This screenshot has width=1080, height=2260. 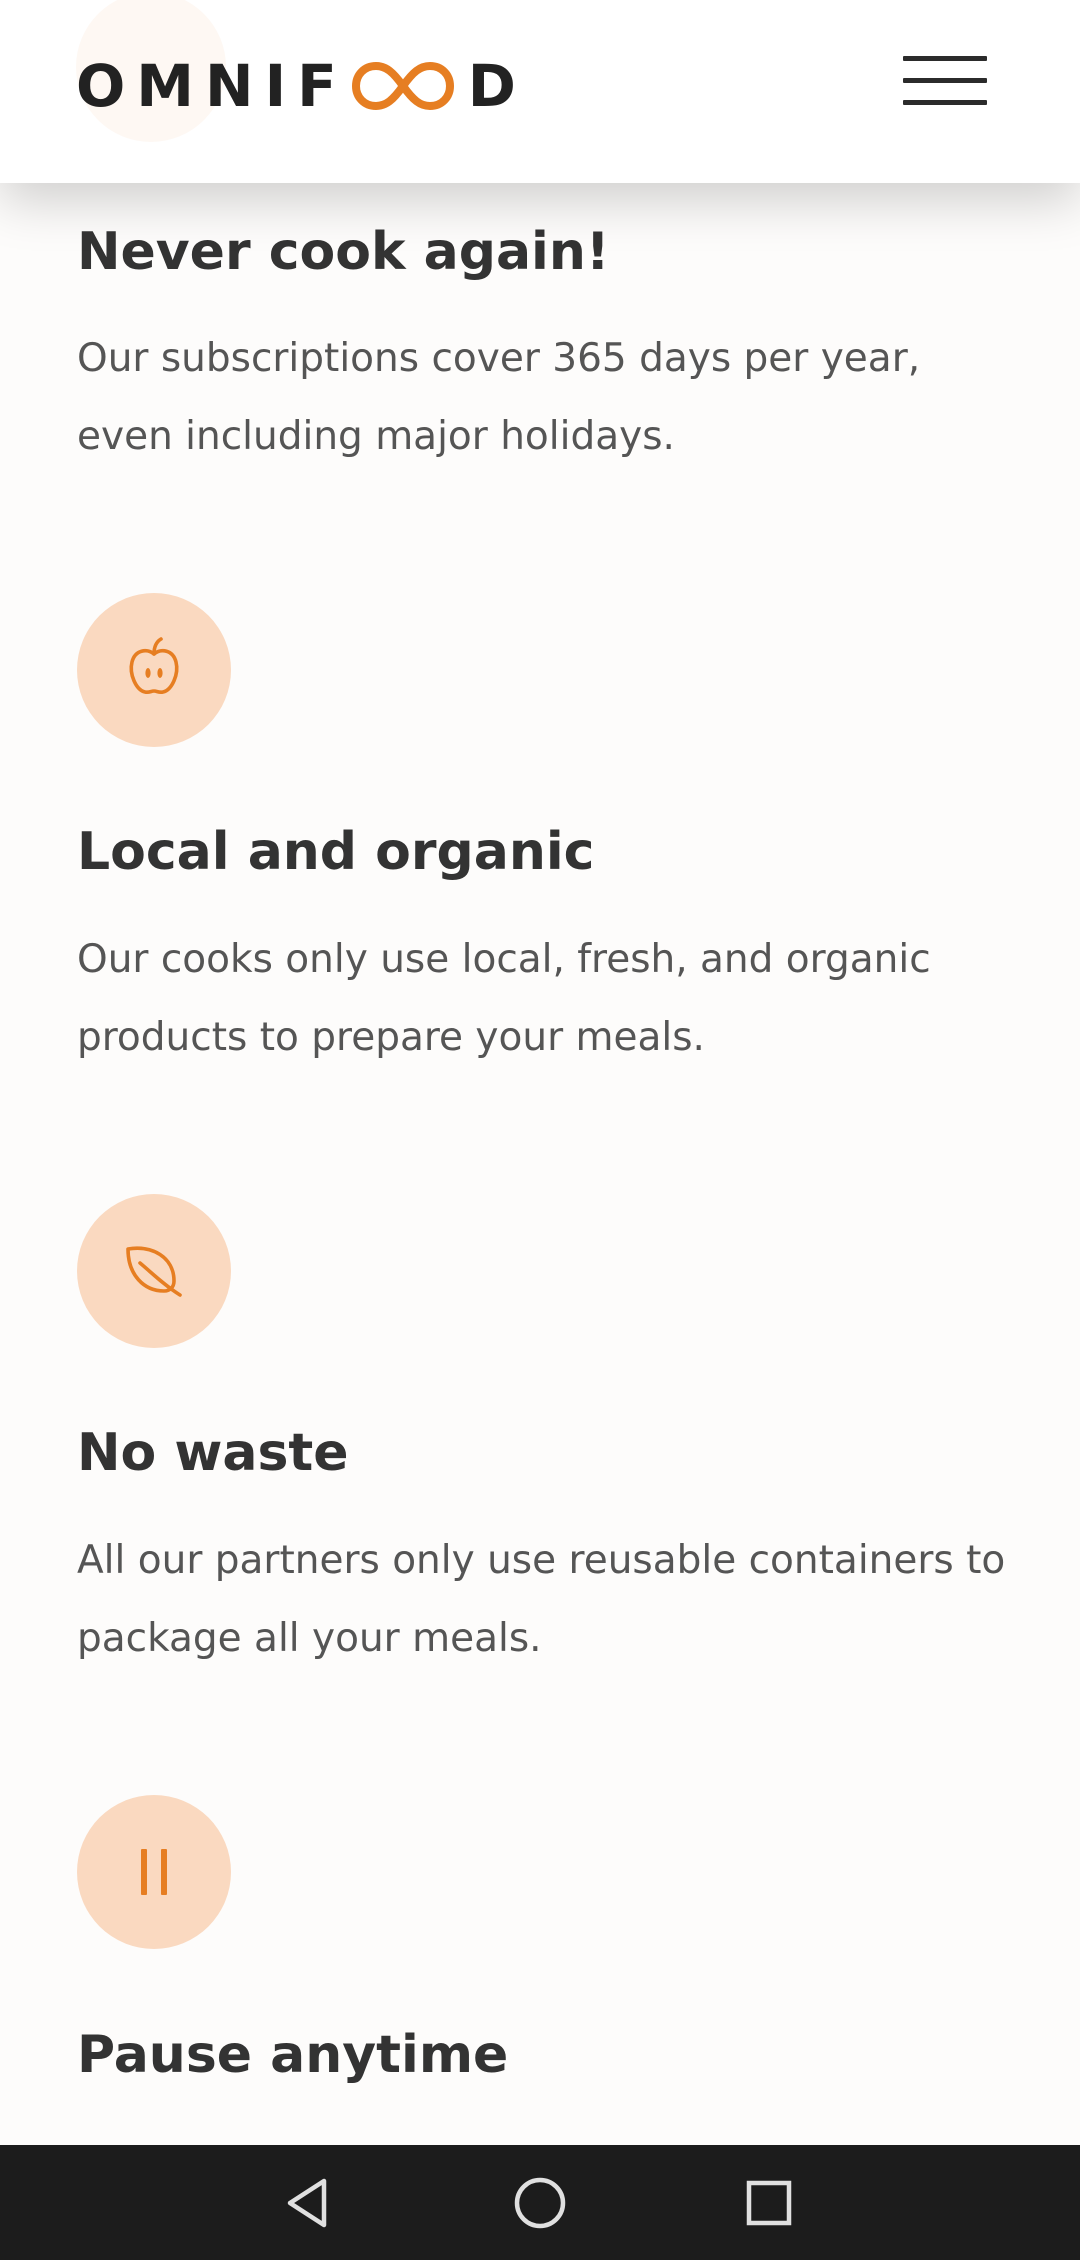 What do you see at coordinates (293, 2055) in the screenshot?
I see `feature-title: Pause anytime` at bounding box center [293, 2055].